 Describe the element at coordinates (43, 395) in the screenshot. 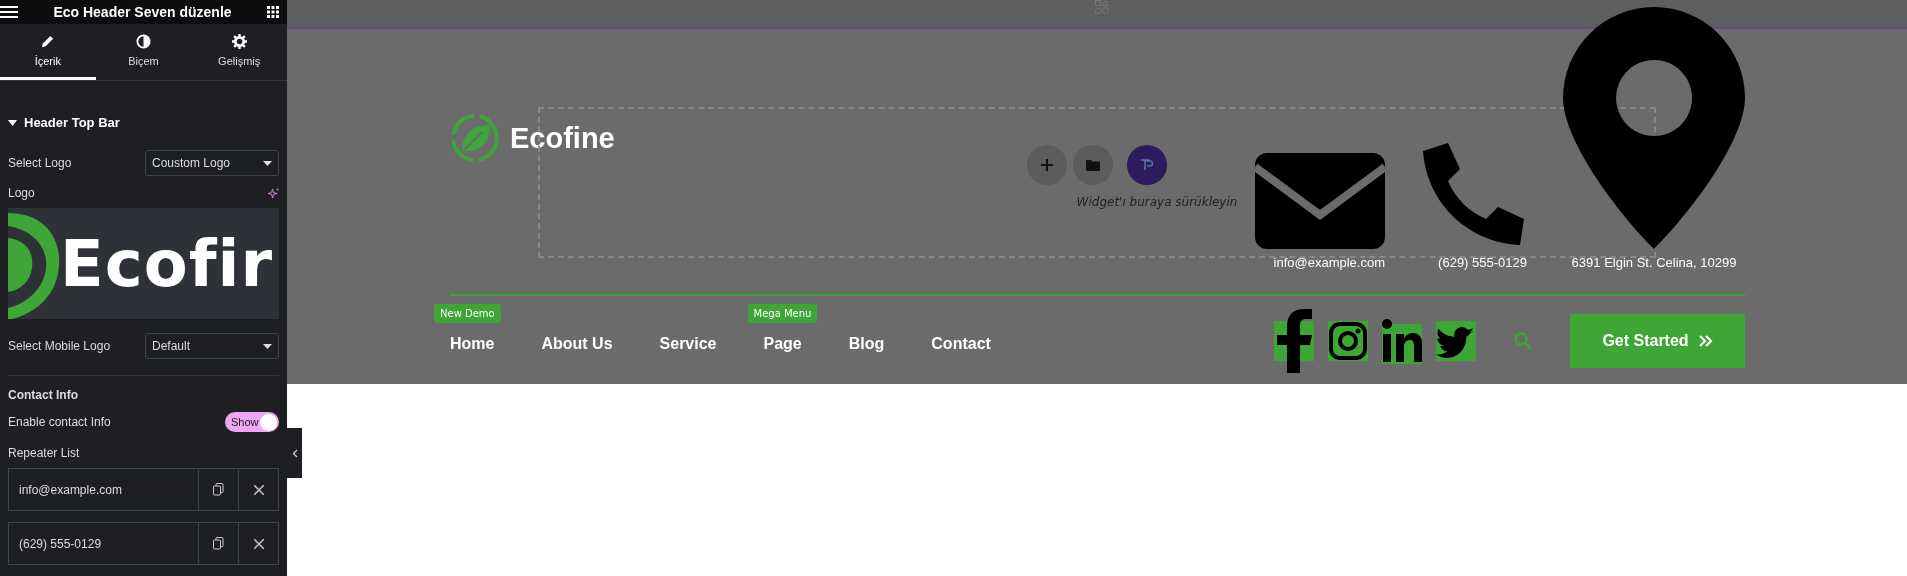

I see `section-heading: Contact Info` at that location.